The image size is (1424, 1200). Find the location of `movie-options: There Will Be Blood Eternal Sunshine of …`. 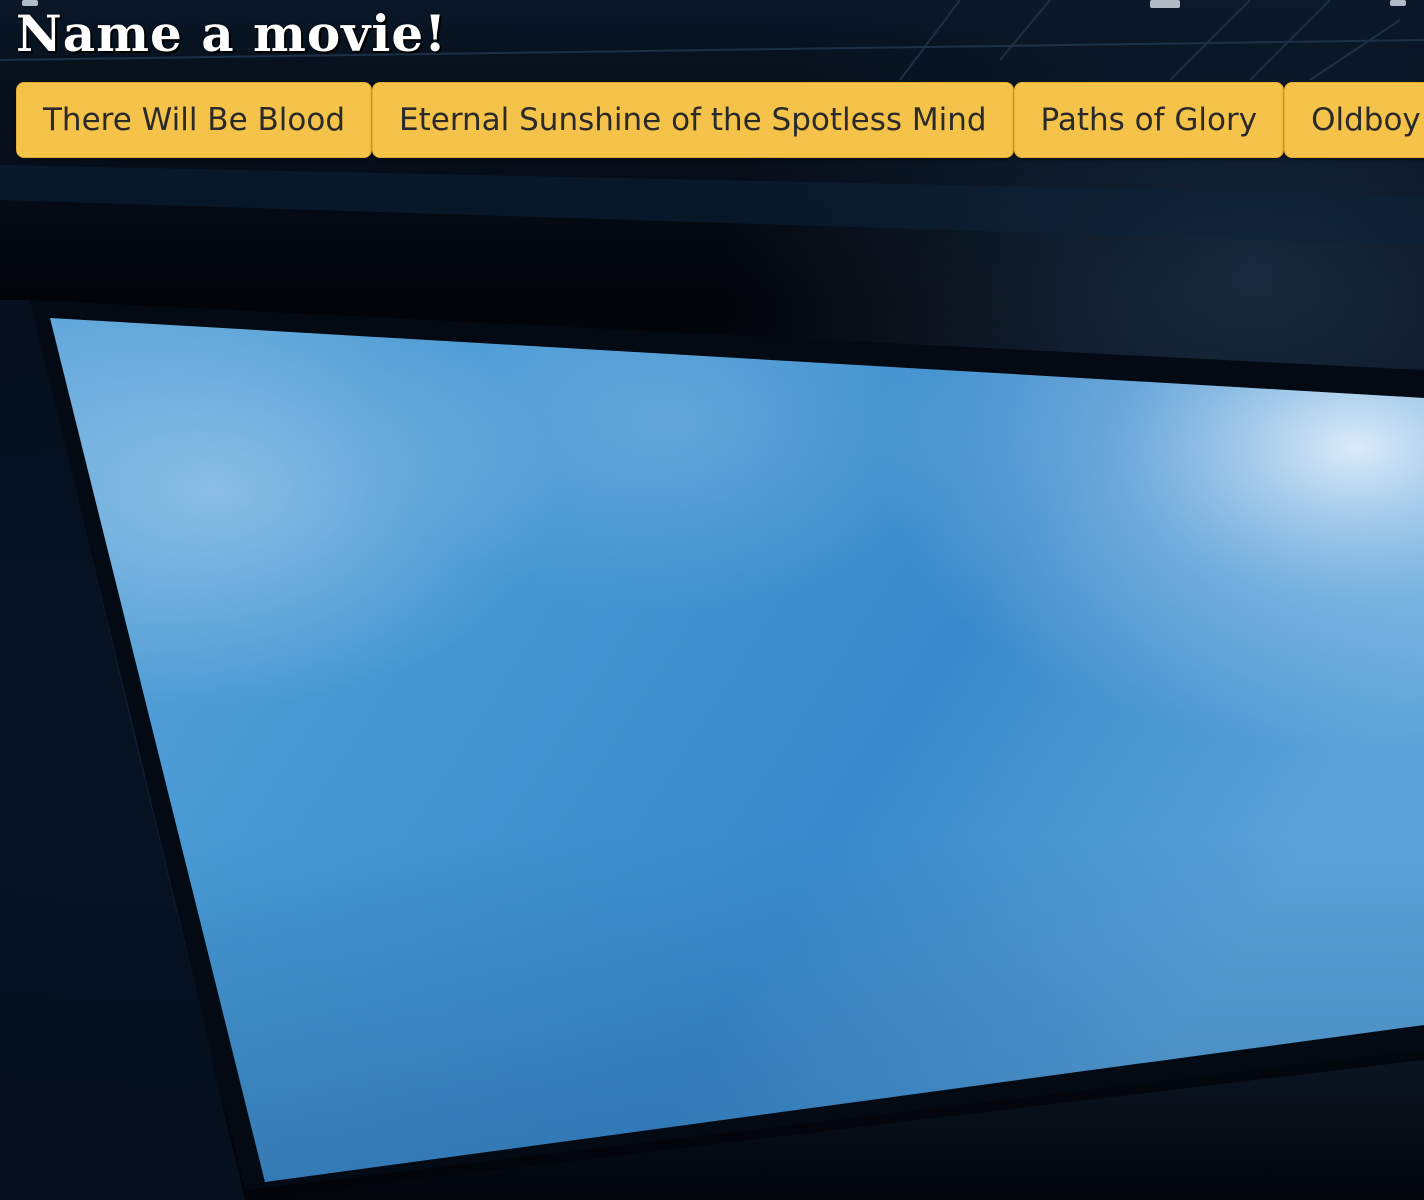

movie-options: There Will Be Blood Eternal Sunshine of … is located at coordinates (720, 120).